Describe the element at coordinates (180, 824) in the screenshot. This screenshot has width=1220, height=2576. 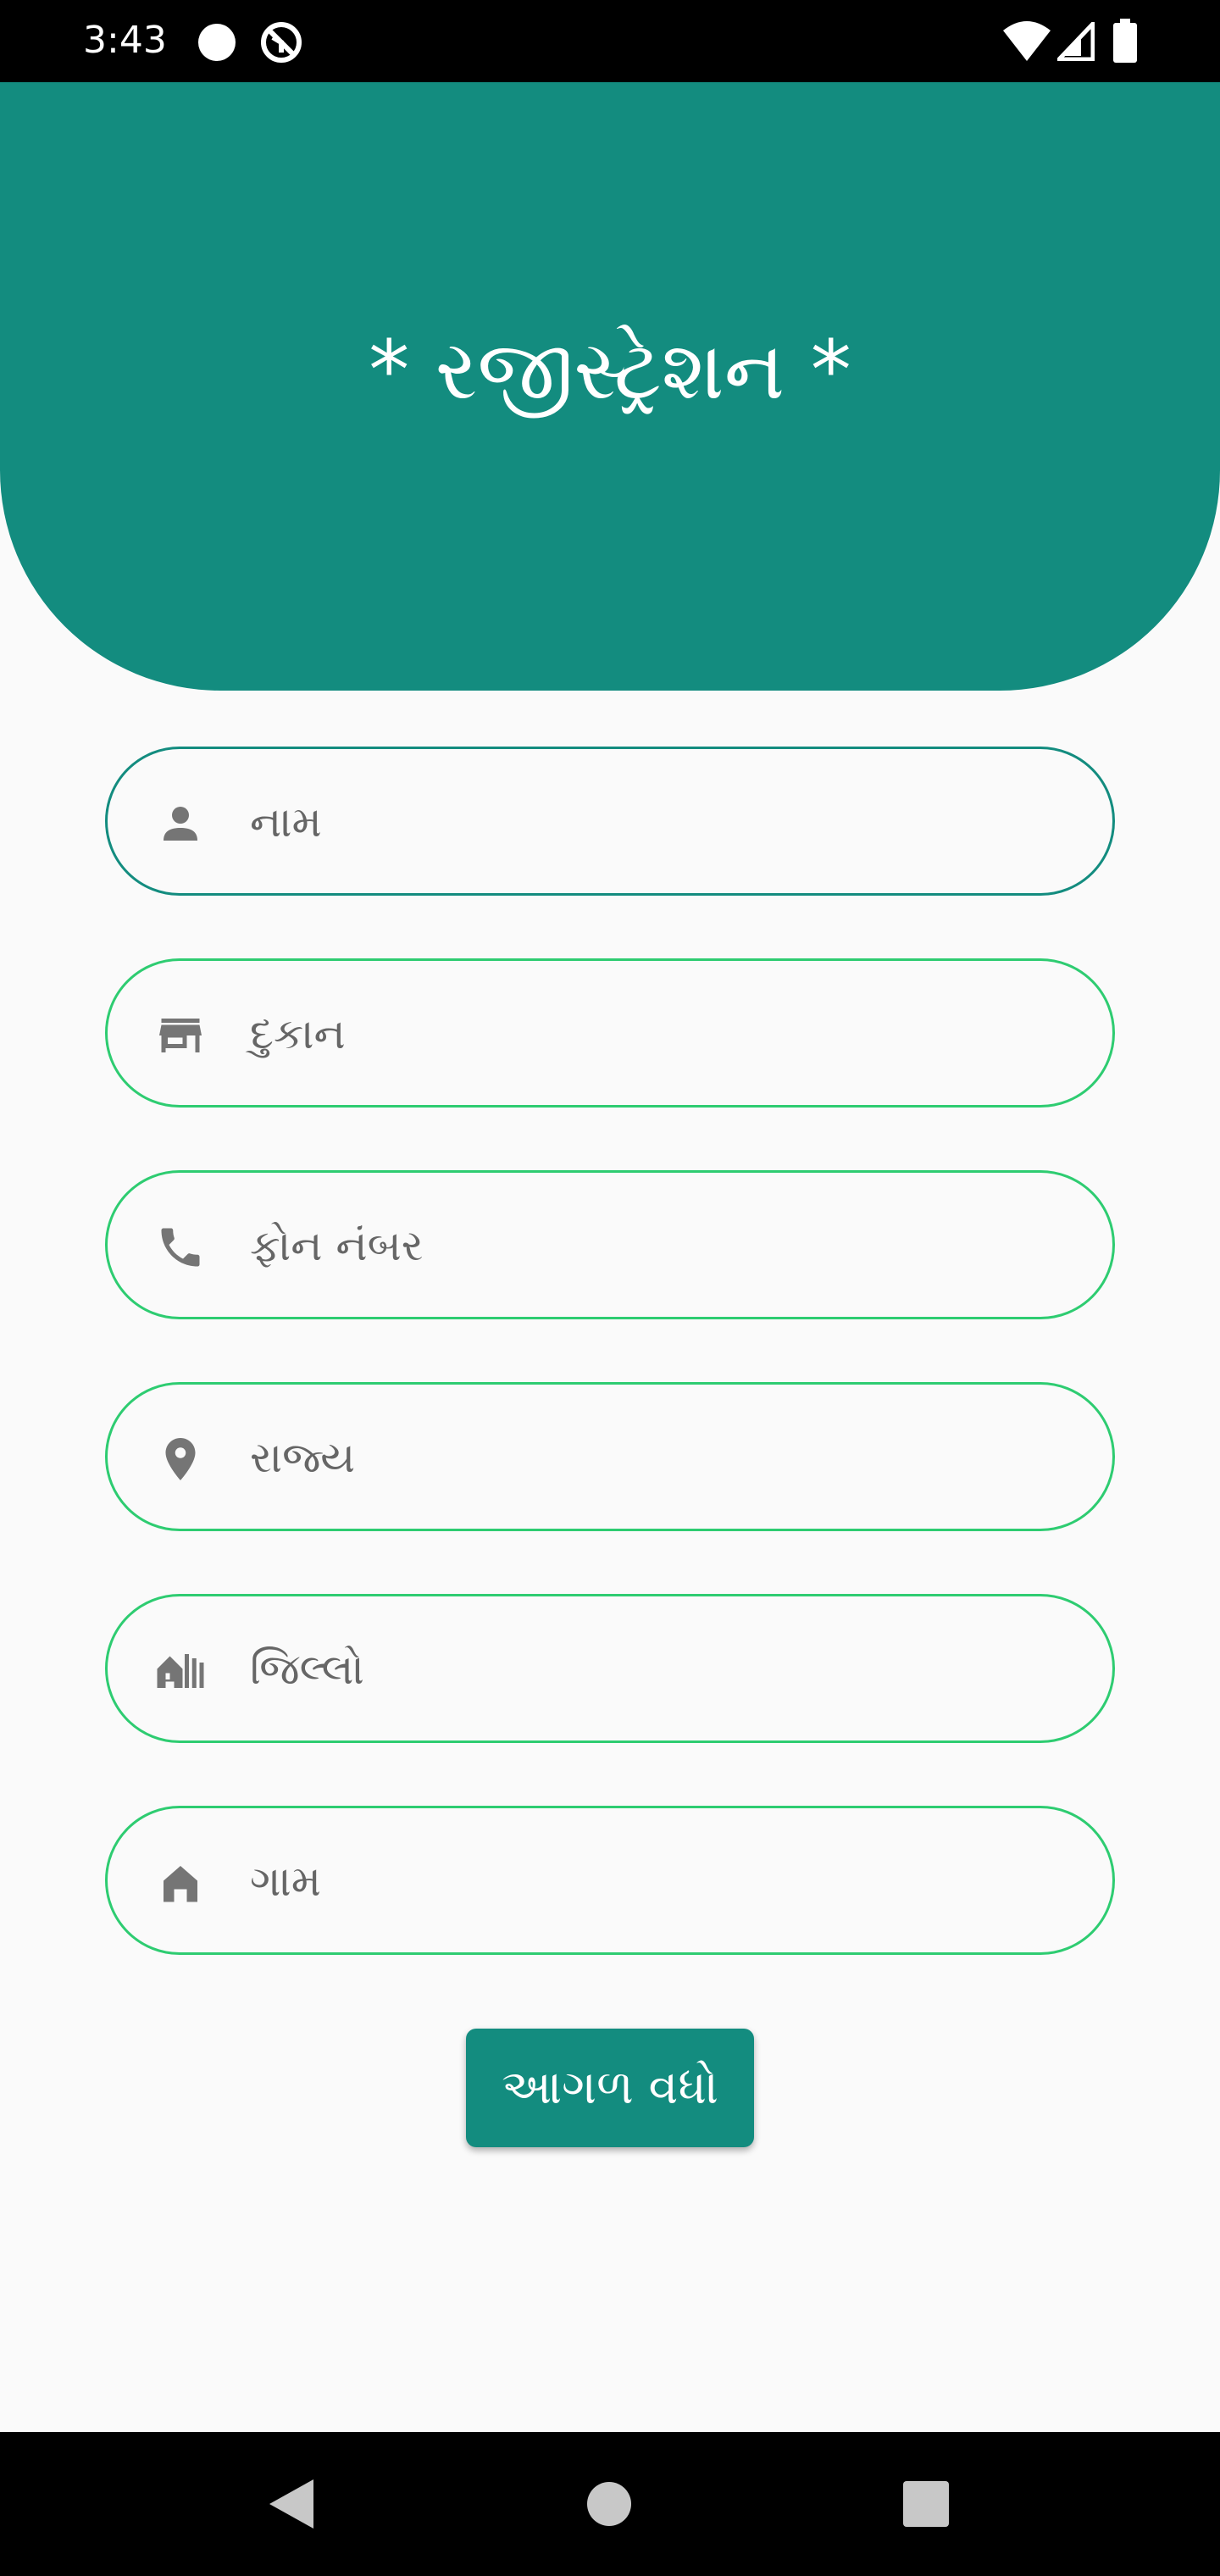
I see `person-icon` at that location.